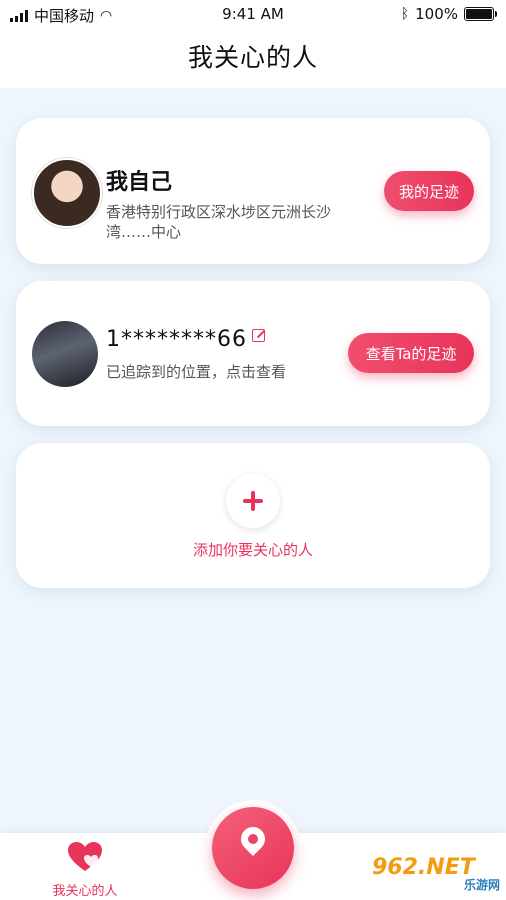 This screenshot has width=506, height=900. Describe the element at coordinates (436, 14) in the screenshot. I see `battery-percent: 100%` at that location.